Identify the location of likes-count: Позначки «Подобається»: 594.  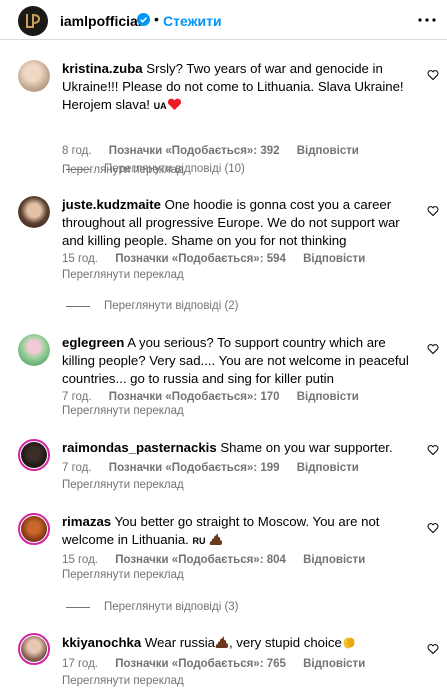
(200, 259).